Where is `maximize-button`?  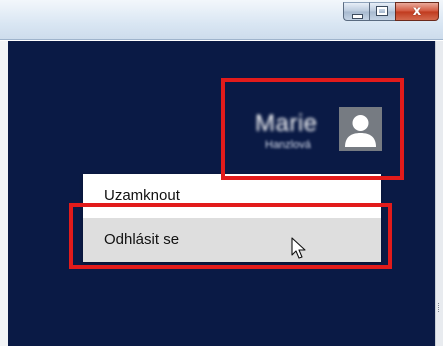 maximize-button is located at coordinates (382, 11).